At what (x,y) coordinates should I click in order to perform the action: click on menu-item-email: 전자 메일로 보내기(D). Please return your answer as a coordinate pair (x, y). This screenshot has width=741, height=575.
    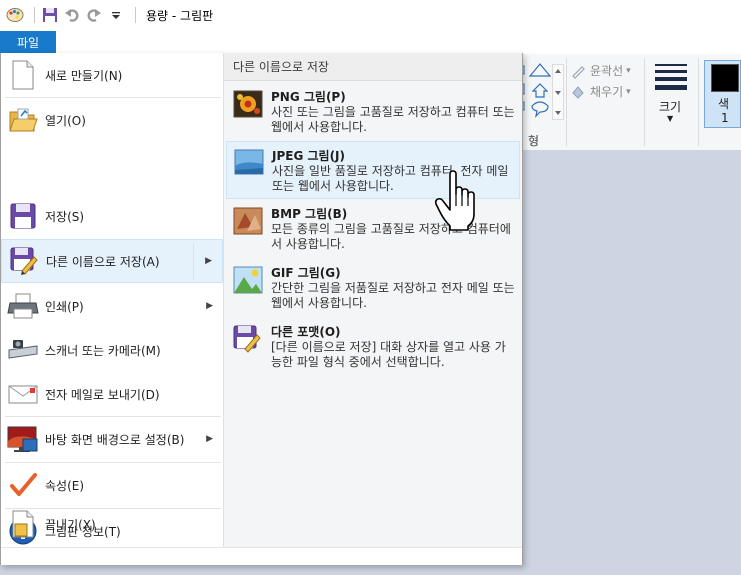
    Looking at the image, I should click on (112, 394).